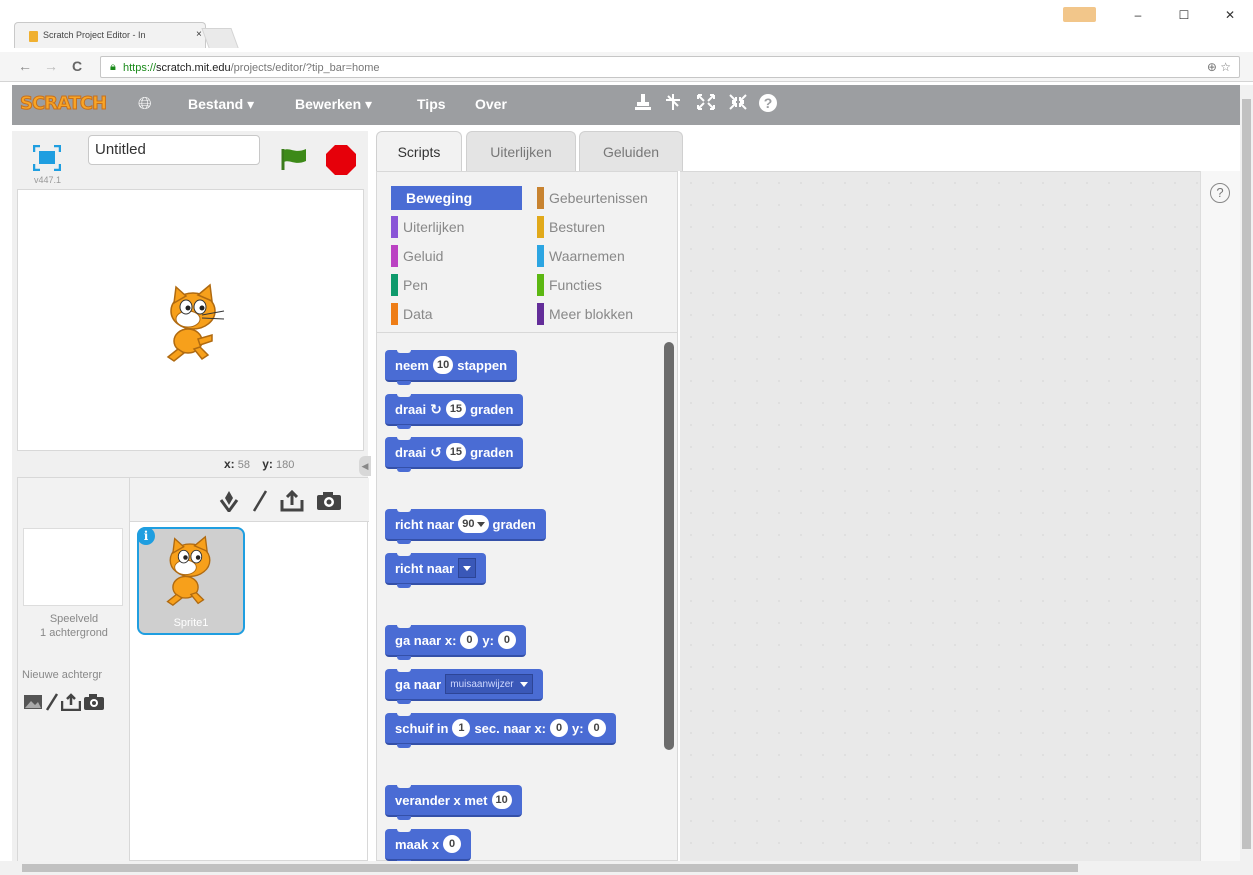 This screenshot has width=1253, height=875. Describe the element at coordinates (174, 150) in the screenshot. I see `project-title-input: Untitled` at that location.